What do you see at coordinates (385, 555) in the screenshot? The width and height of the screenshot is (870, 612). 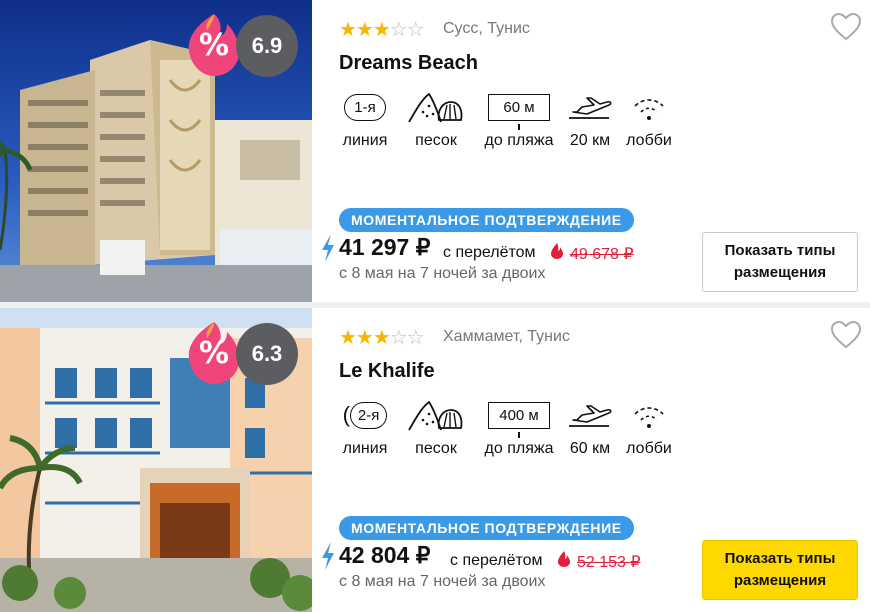 I see `price: 42 804 ₽` at bounding box center [385, 555].